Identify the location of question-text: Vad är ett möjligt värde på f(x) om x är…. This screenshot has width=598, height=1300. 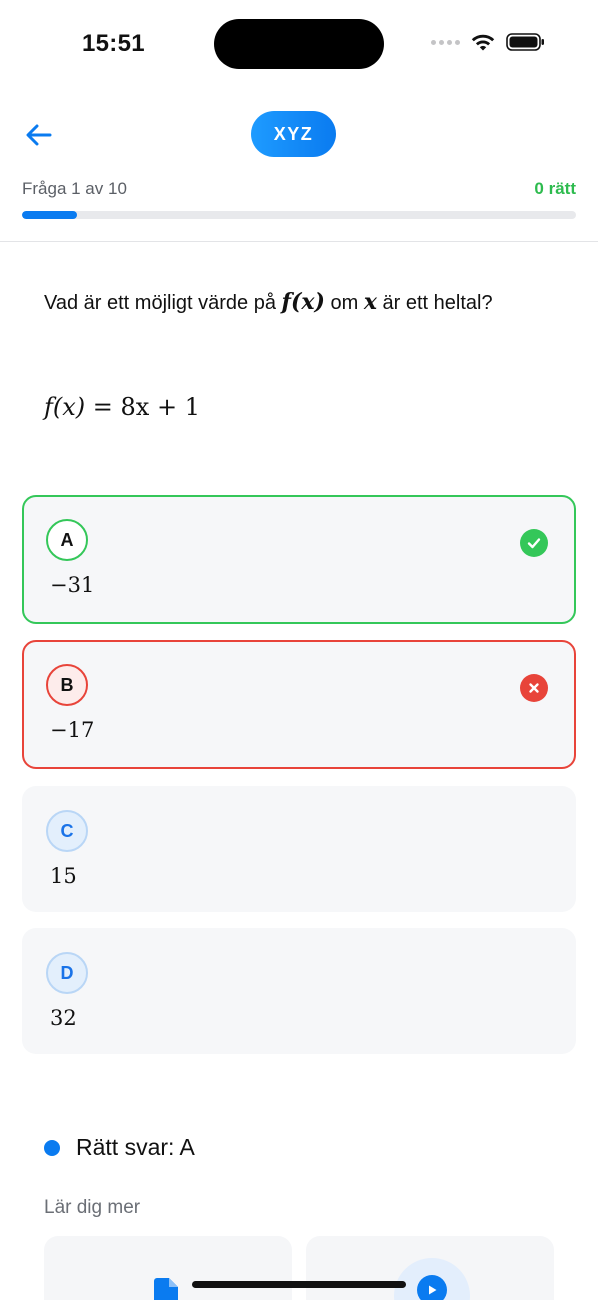
(304, 302).